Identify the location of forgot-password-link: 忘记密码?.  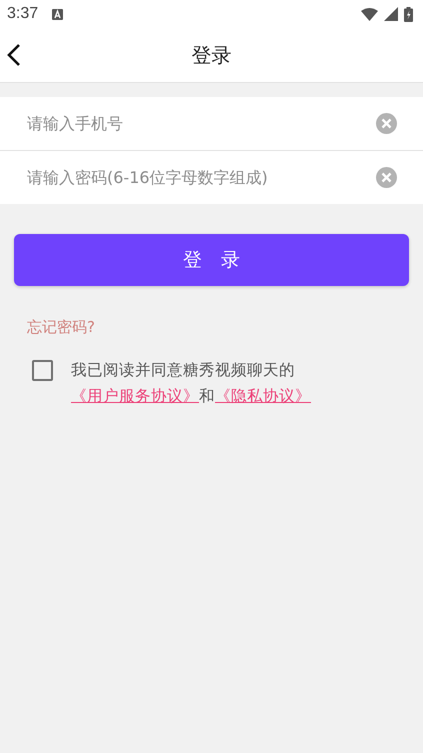
(61, 327).